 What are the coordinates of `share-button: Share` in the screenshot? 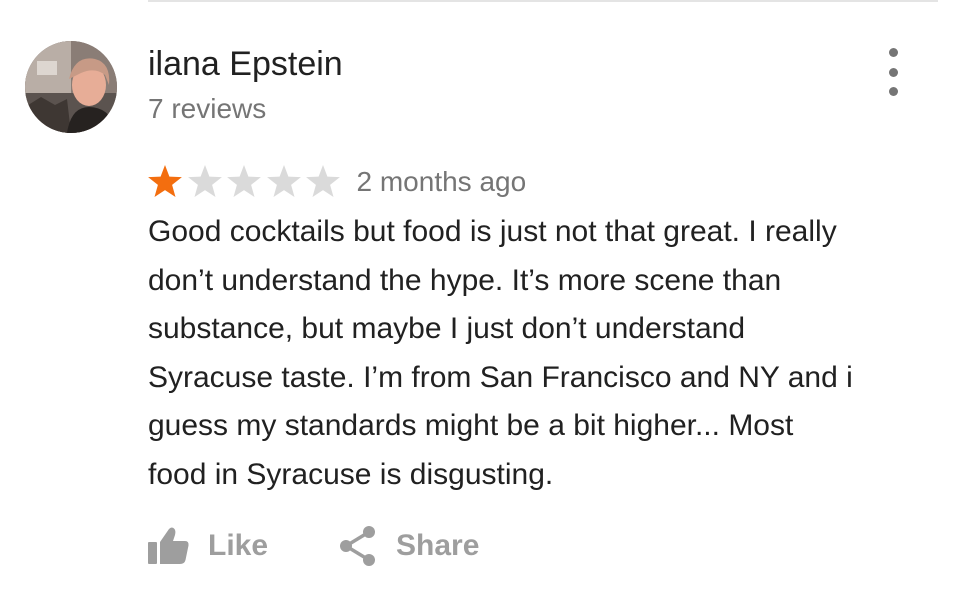 It's located at (408, 546).